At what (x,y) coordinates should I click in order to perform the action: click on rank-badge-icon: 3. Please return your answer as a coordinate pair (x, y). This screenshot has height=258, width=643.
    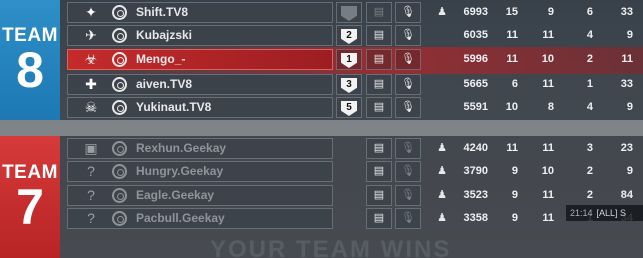
    Looking at the image, I should click on (349, 85).